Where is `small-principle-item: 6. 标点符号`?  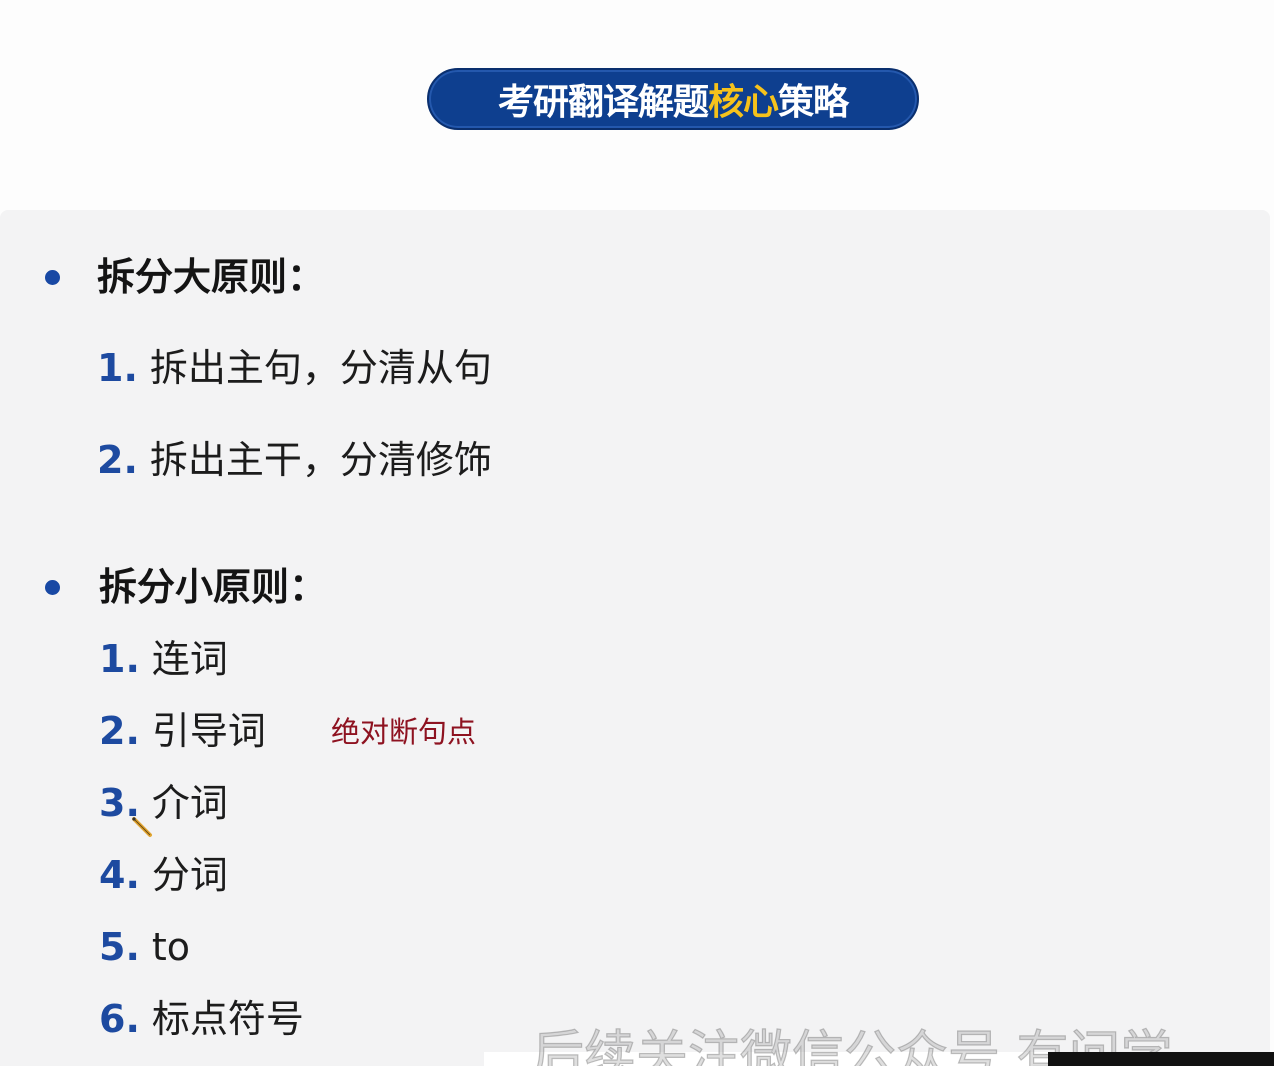
small-principle-item: 6. 标点符号 is located at coordinates (201, 1019).